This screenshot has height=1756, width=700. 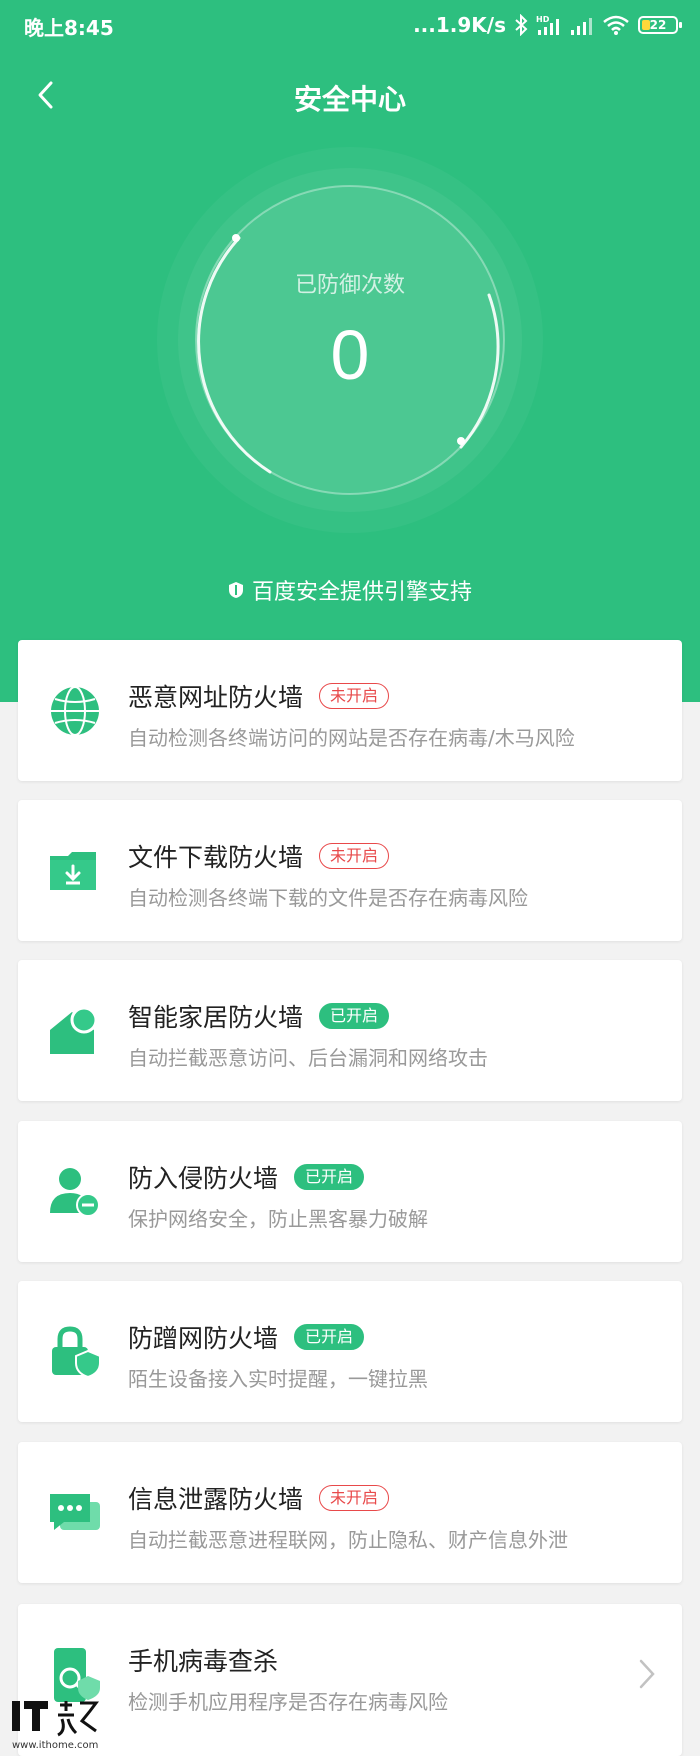 I want to click on defense-count: 0, so click(x=350, y=355).